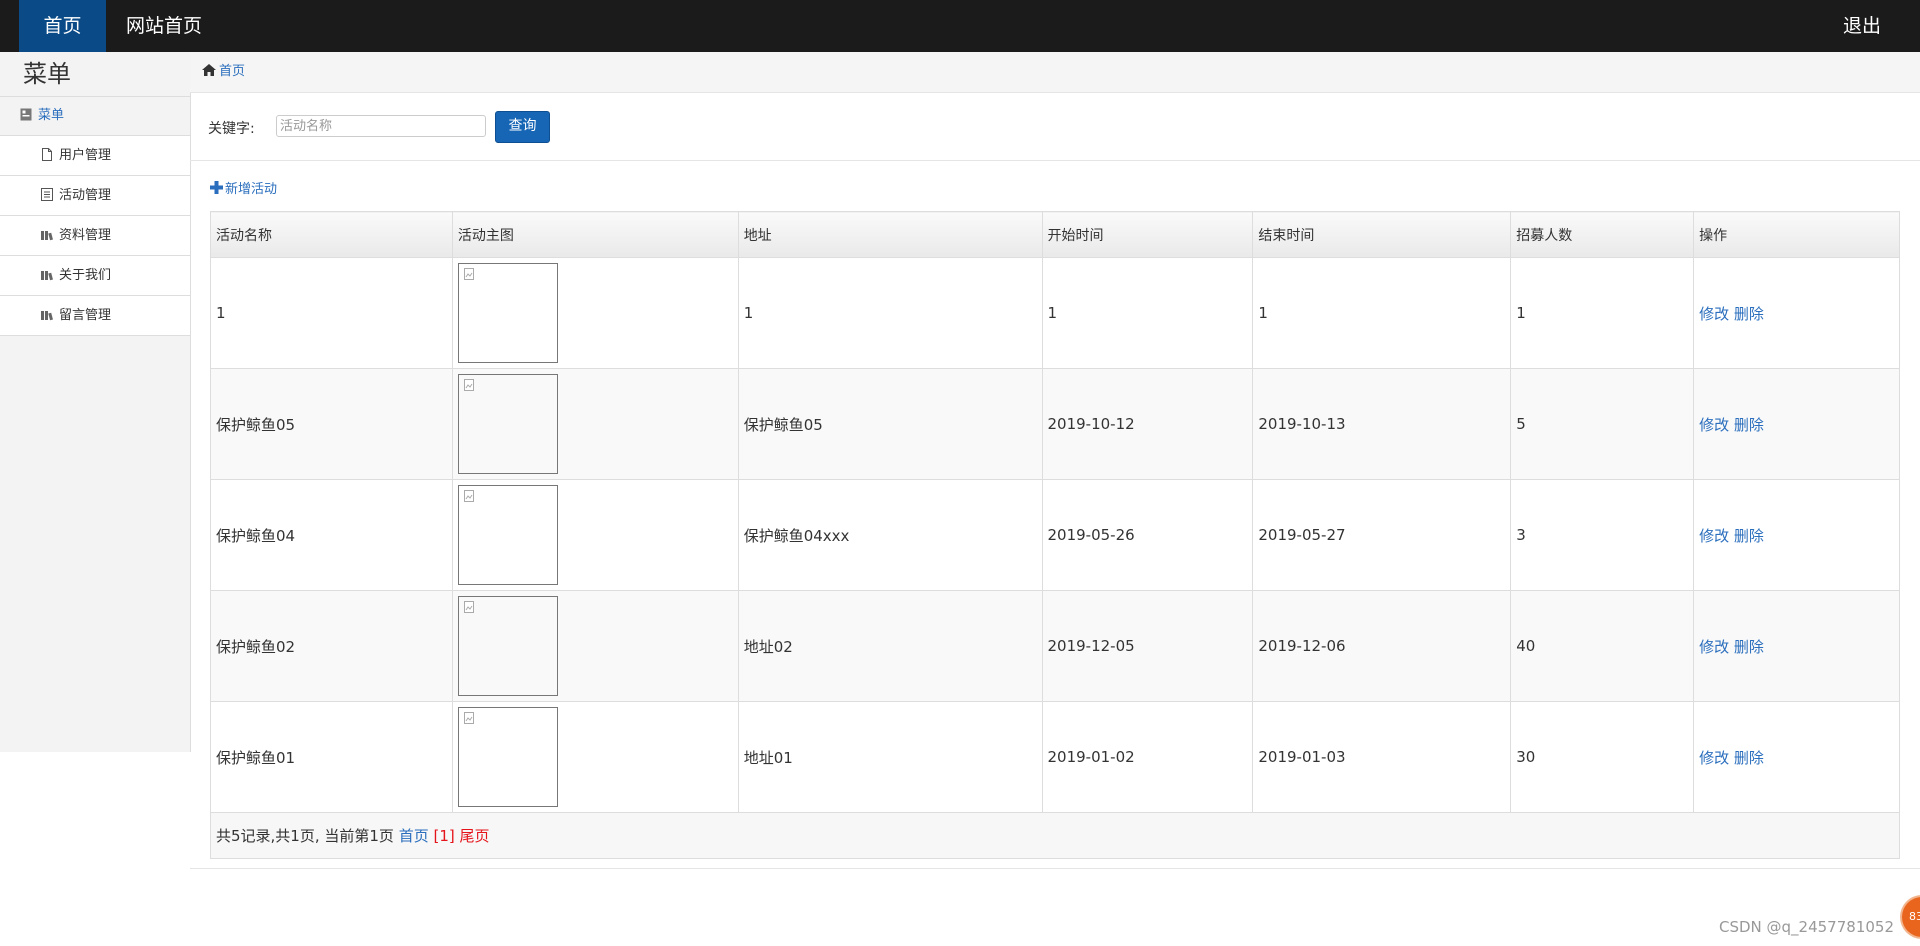 The image size is (1920, 946). I want to click on menu-icon, so click(26, 114).